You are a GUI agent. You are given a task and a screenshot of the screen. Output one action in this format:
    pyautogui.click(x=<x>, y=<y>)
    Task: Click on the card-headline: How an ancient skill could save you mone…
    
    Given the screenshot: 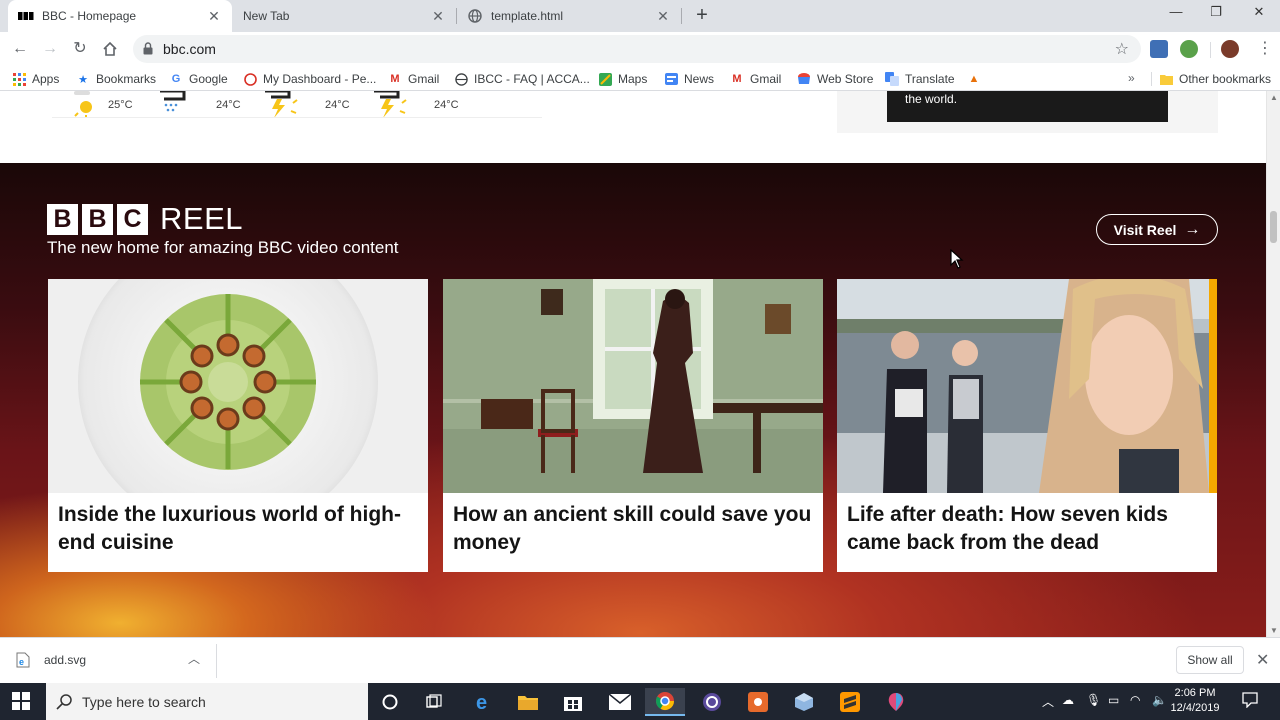 What is the action you would take?
    pyautogui.click(x=633, y=529)
    